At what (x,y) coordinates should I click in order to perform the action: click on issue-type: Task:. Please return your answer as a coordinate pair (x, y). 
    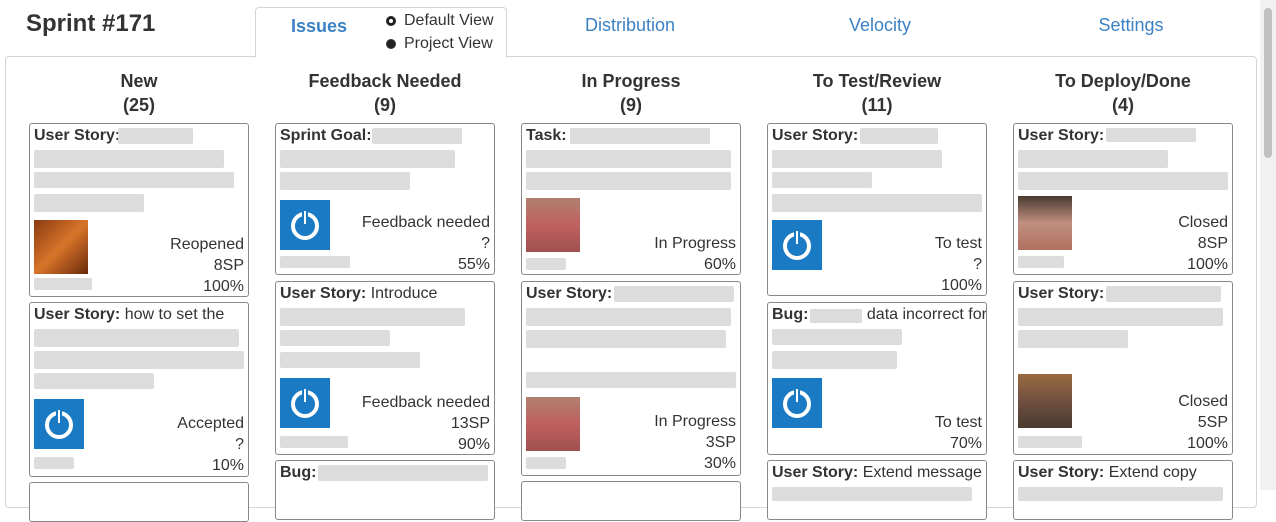
    Looking at the image, I should click on (546, 135).